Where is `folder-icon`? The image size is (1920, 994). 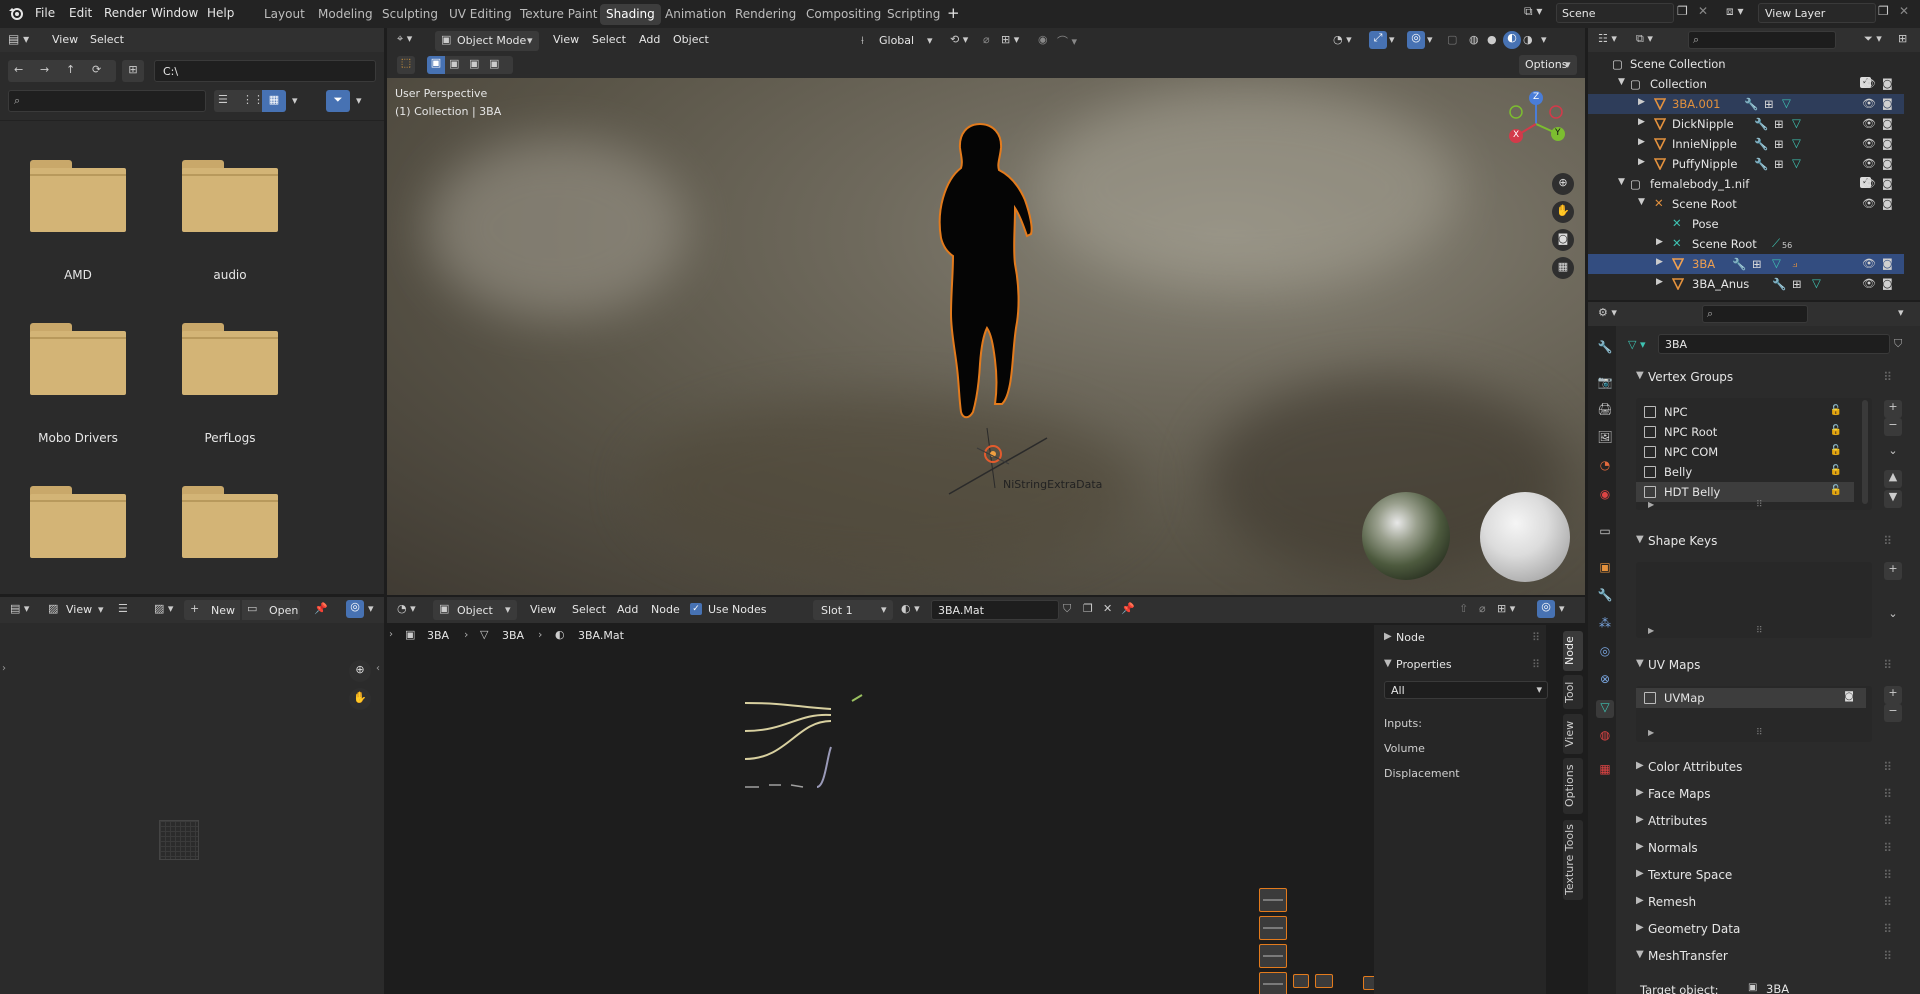
folder-icon is located at coordinates (230, 522).